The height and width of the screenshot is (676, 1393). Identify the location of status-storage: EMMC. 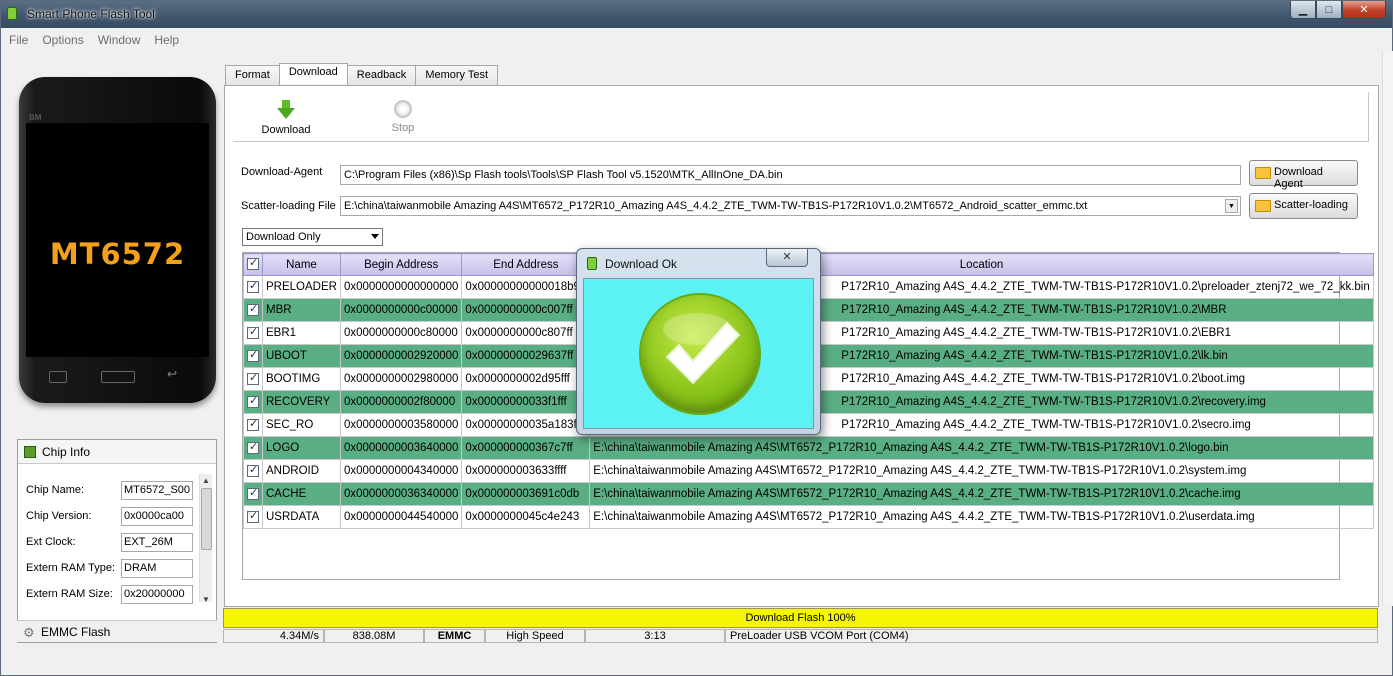
(454, 636).